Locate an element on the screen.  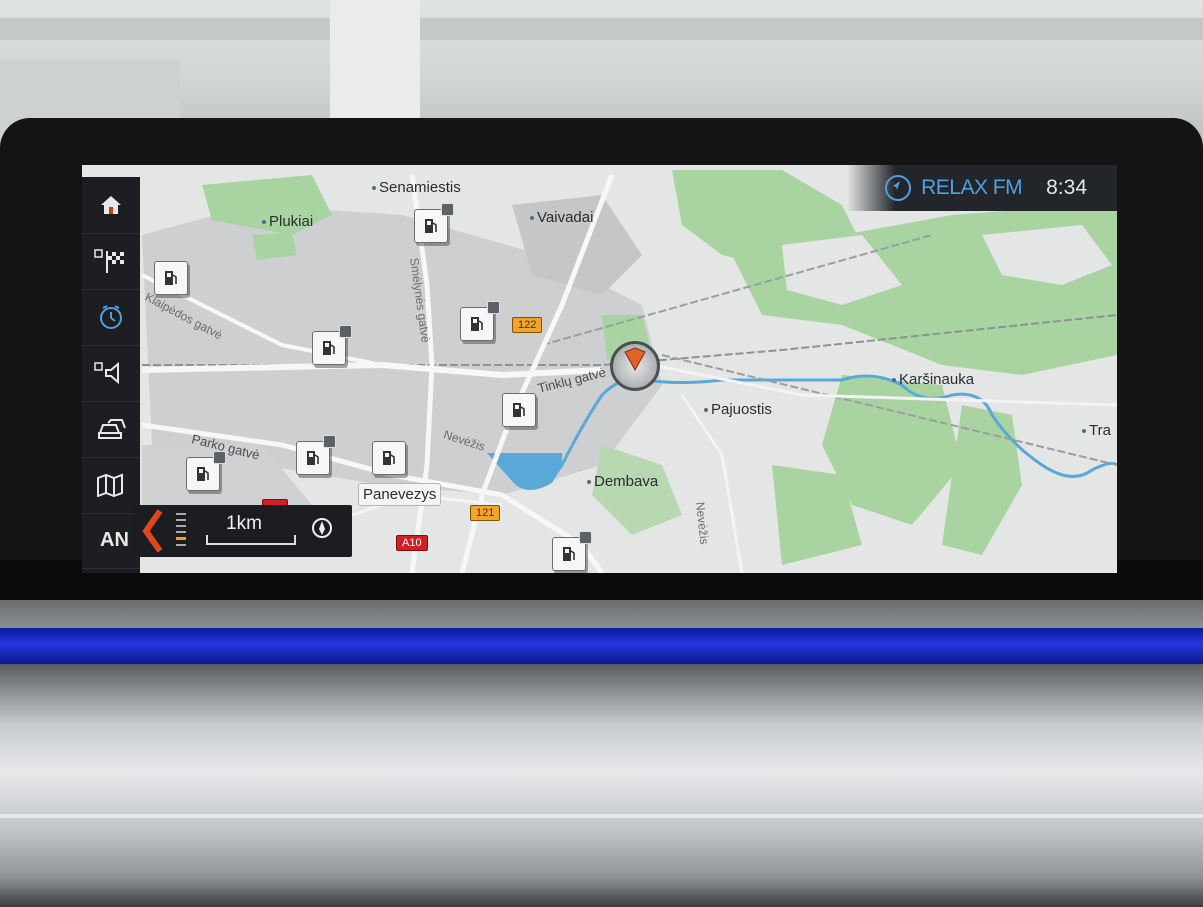
ambient-light is located at coordinates (601, 646).